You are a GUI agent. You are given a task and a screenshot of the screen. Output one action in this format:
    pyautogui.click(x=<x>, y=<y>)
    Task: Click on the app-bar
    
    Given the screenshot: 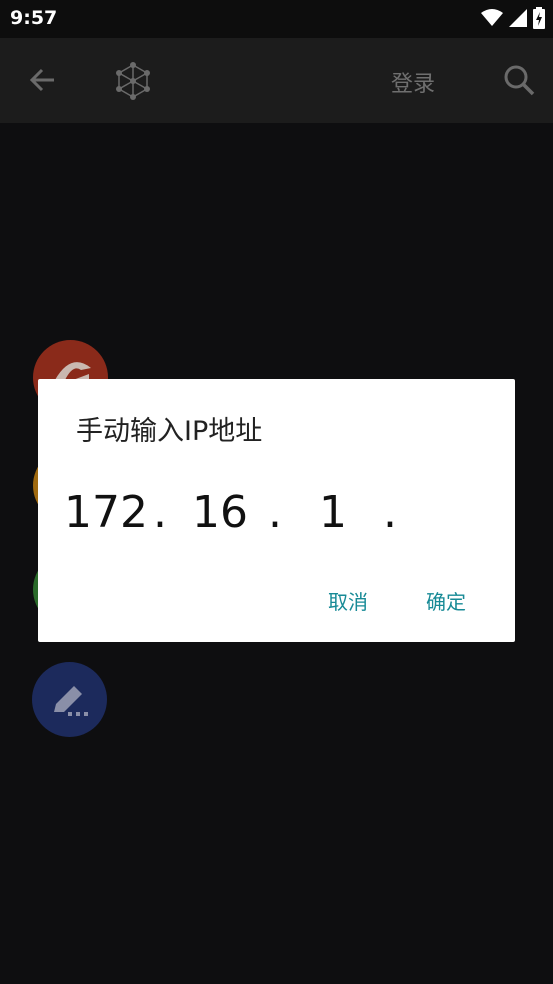 What is the action you would take?
    pyautogui.click(x=276, y=80)
    